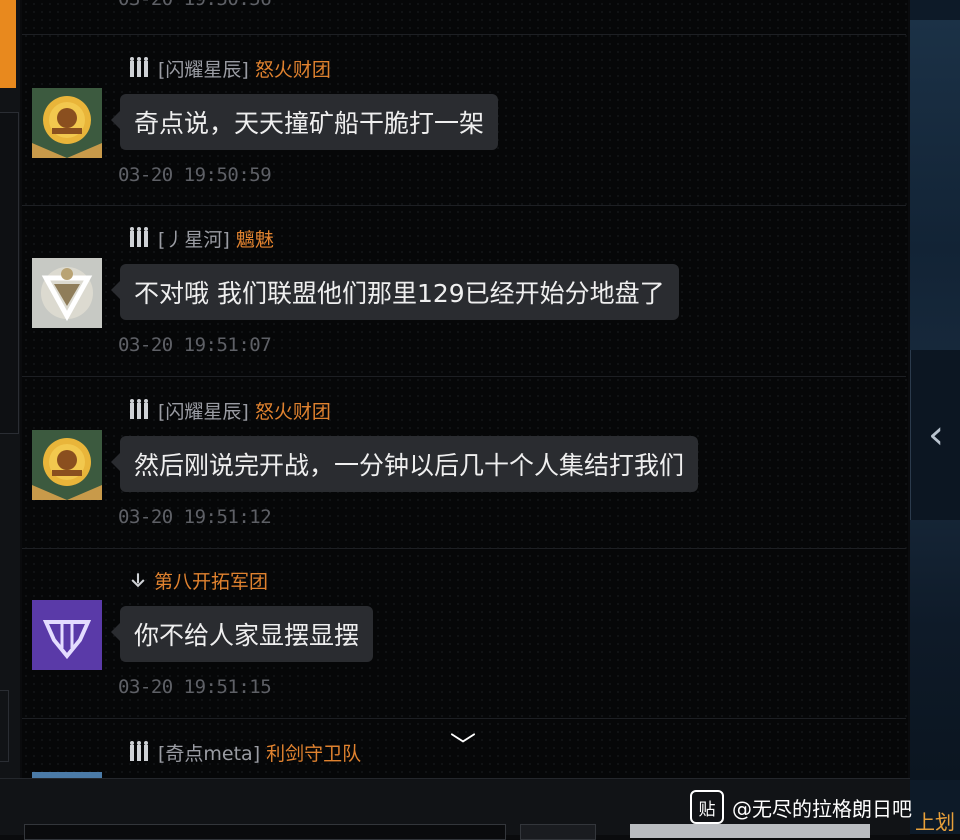 The height and width of the screenshot is (840, 960). Describe the element at coordinates (822, 808) in the screenshot. I see `watermark-text: @无尽的拉格朗日吧` at that location.